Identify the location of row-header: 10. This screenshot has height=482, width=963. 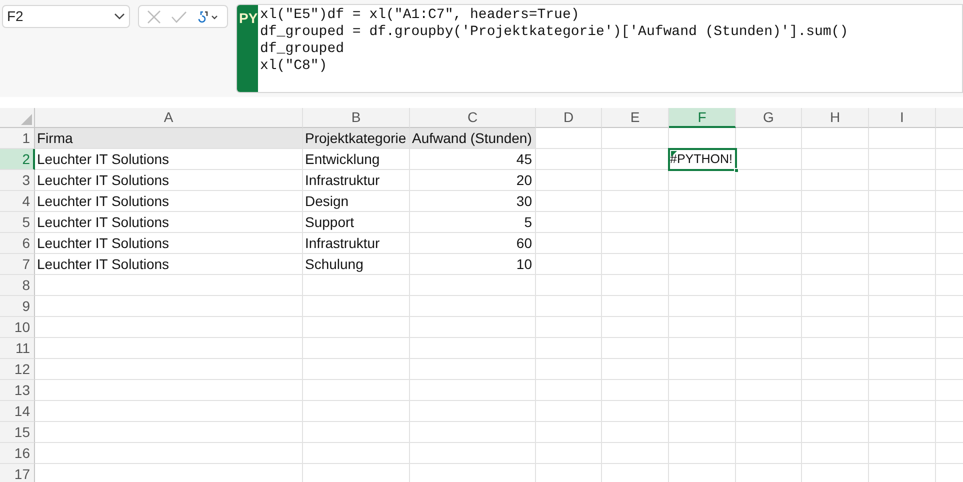
(17, 327).